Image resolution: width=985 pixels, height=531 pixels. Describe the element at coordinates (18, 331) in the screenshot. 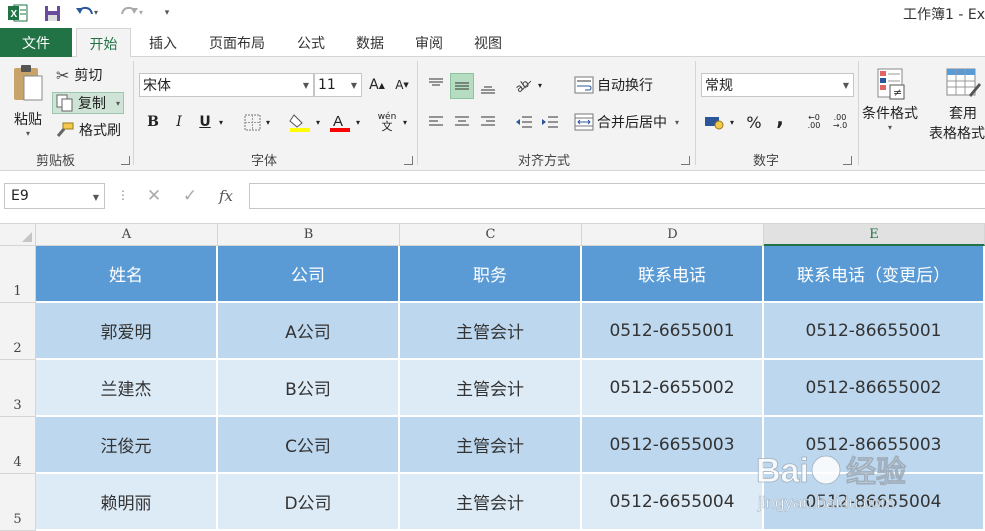

I see `row-header-2: 2` at that location.